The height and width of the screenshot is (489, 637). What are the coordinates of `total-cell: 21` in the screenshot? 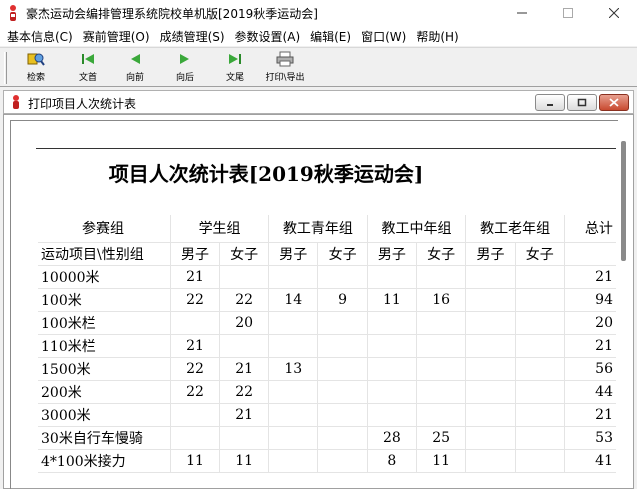 It's located at (590, 415).